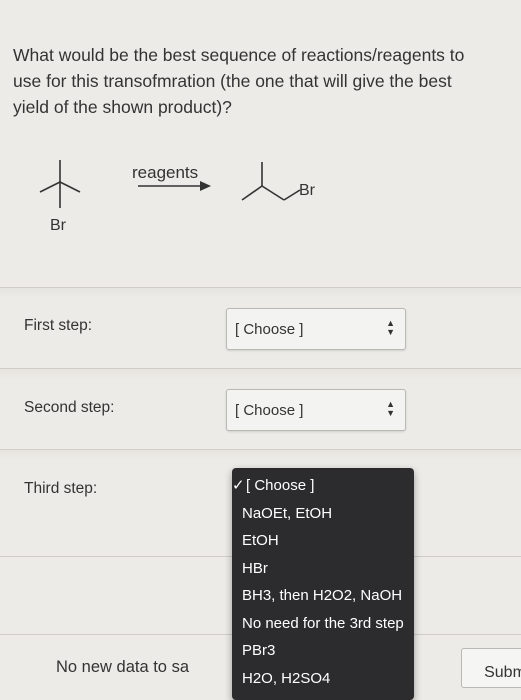 This screenshot has width=521, height=700. Describe the element at coordinates (323, 514) in the screenshot. I see `dropdown-option-naoet-etoh: NaOEt, EtOH` at that location.